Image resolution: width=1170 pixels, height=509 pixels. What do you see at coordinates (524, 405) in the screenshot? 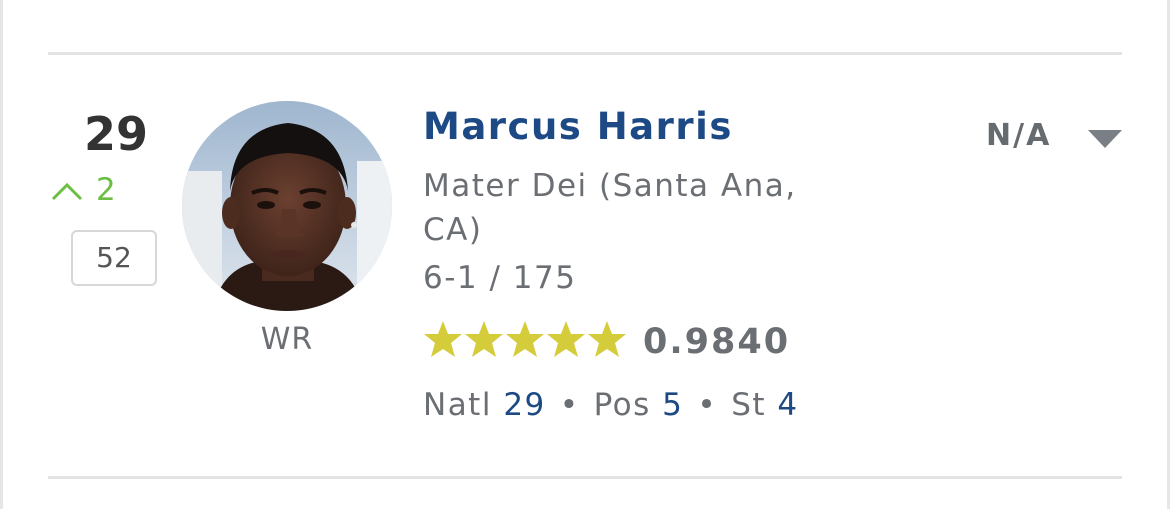
I see `natl-rank-link: 29` at bounding box center [524, 405].